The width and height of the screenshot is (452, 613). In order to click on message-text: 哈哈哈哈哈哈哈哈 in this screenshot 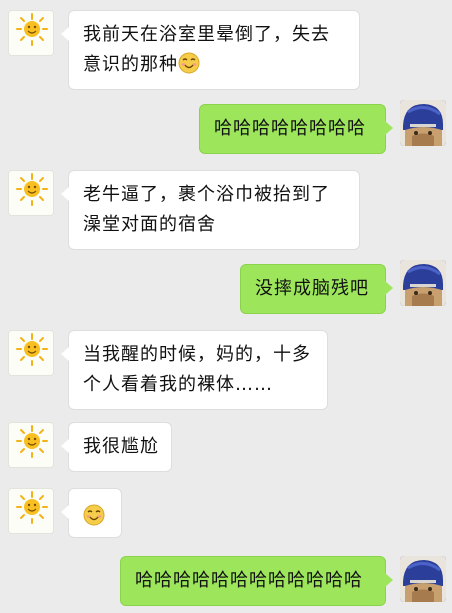, I will do `click(290, 128)`.